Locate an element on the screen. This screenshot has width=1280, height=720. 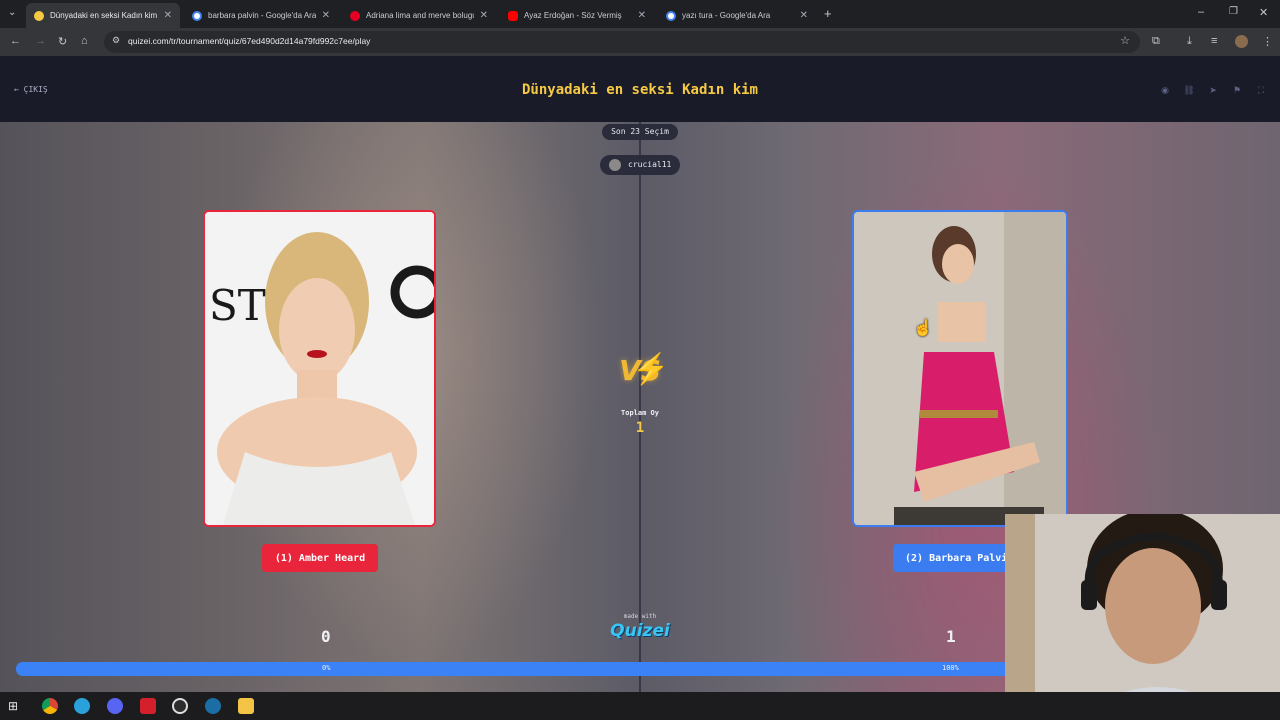
lightning-icon: ⚡ is located at coordinates (651, 369).